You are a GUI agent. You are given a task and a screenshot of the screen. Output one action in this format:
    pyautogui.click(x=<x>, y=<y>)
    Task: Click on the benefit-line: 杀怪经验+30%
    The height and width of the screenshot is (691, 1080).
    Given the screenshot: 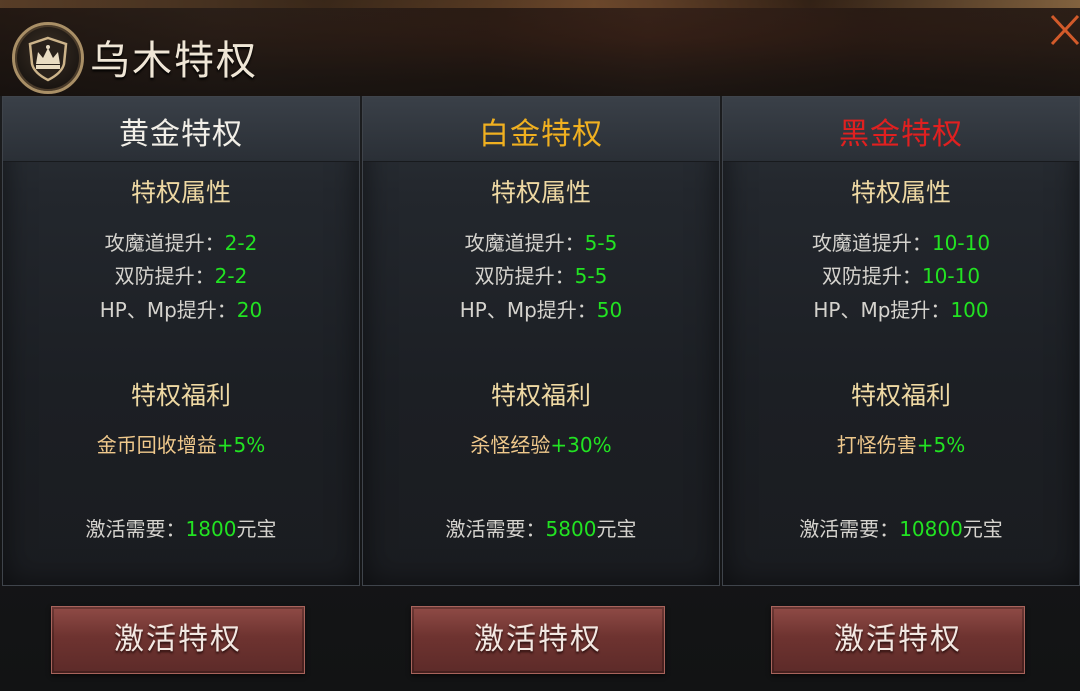 What is the action you would take?
    pyautogui.click(x=541, y=445)
    